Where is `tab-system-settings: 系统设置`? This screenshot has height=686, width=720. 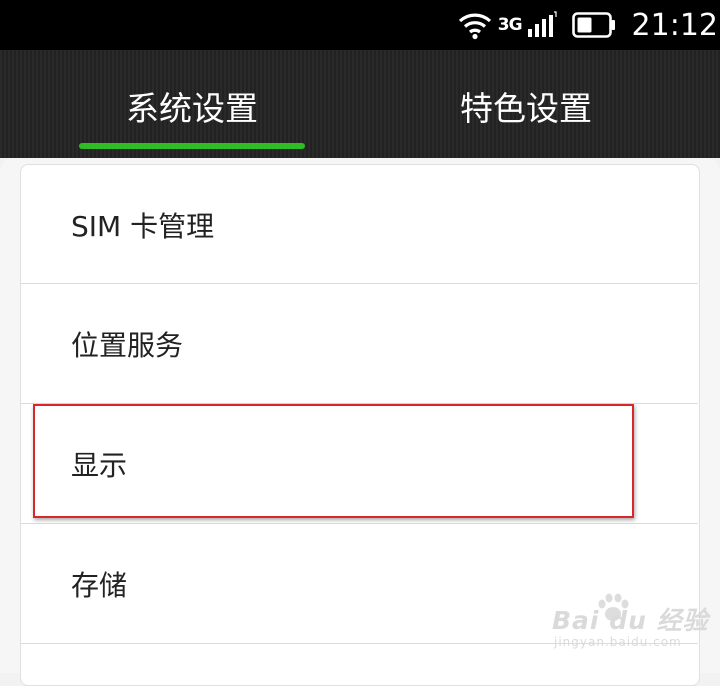 tab-system-settings: 系统设置 is located at coordinates (192, 104).